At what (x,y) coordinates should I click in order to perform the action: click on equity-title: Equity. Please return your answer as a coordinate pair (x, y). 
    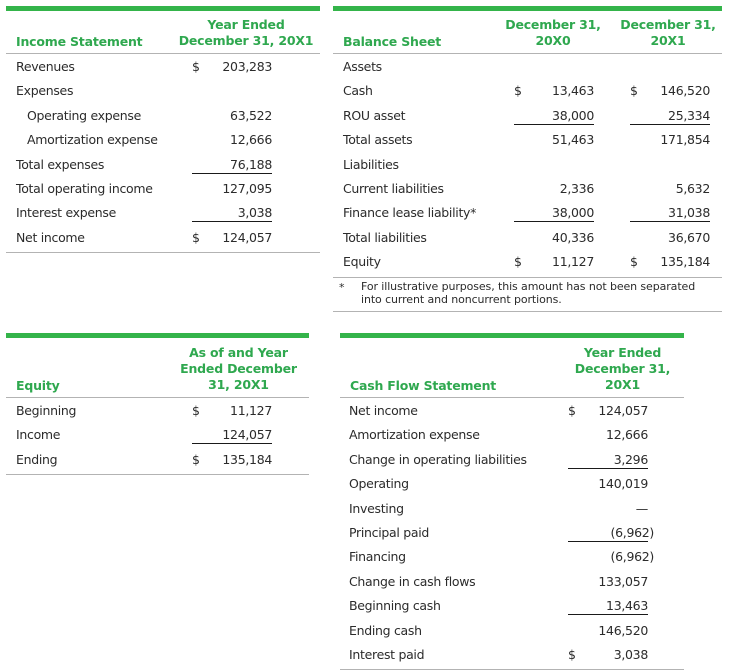
    Looking at the image, I should click on (38, 385).